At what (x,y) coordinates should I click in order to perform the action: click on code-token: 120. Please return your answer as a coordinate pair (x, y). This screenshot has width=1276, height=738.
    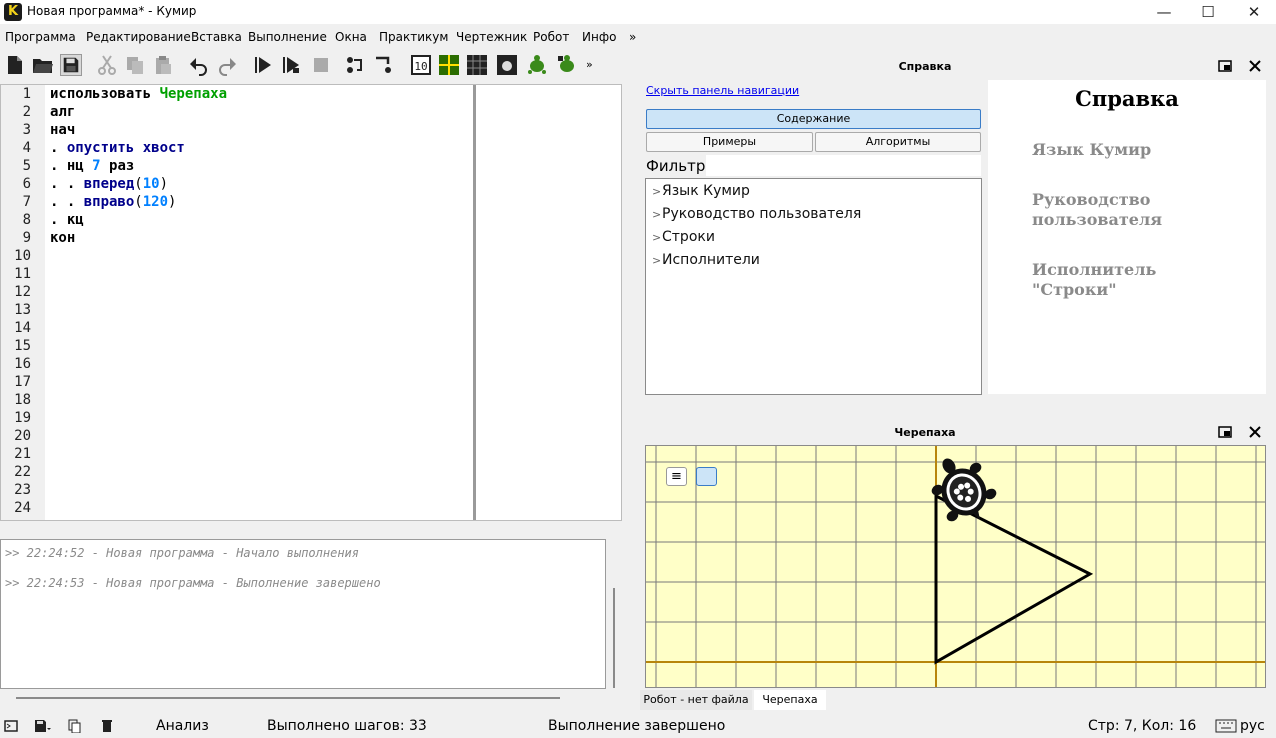
    Looking at the image, I should click on (155, 202).